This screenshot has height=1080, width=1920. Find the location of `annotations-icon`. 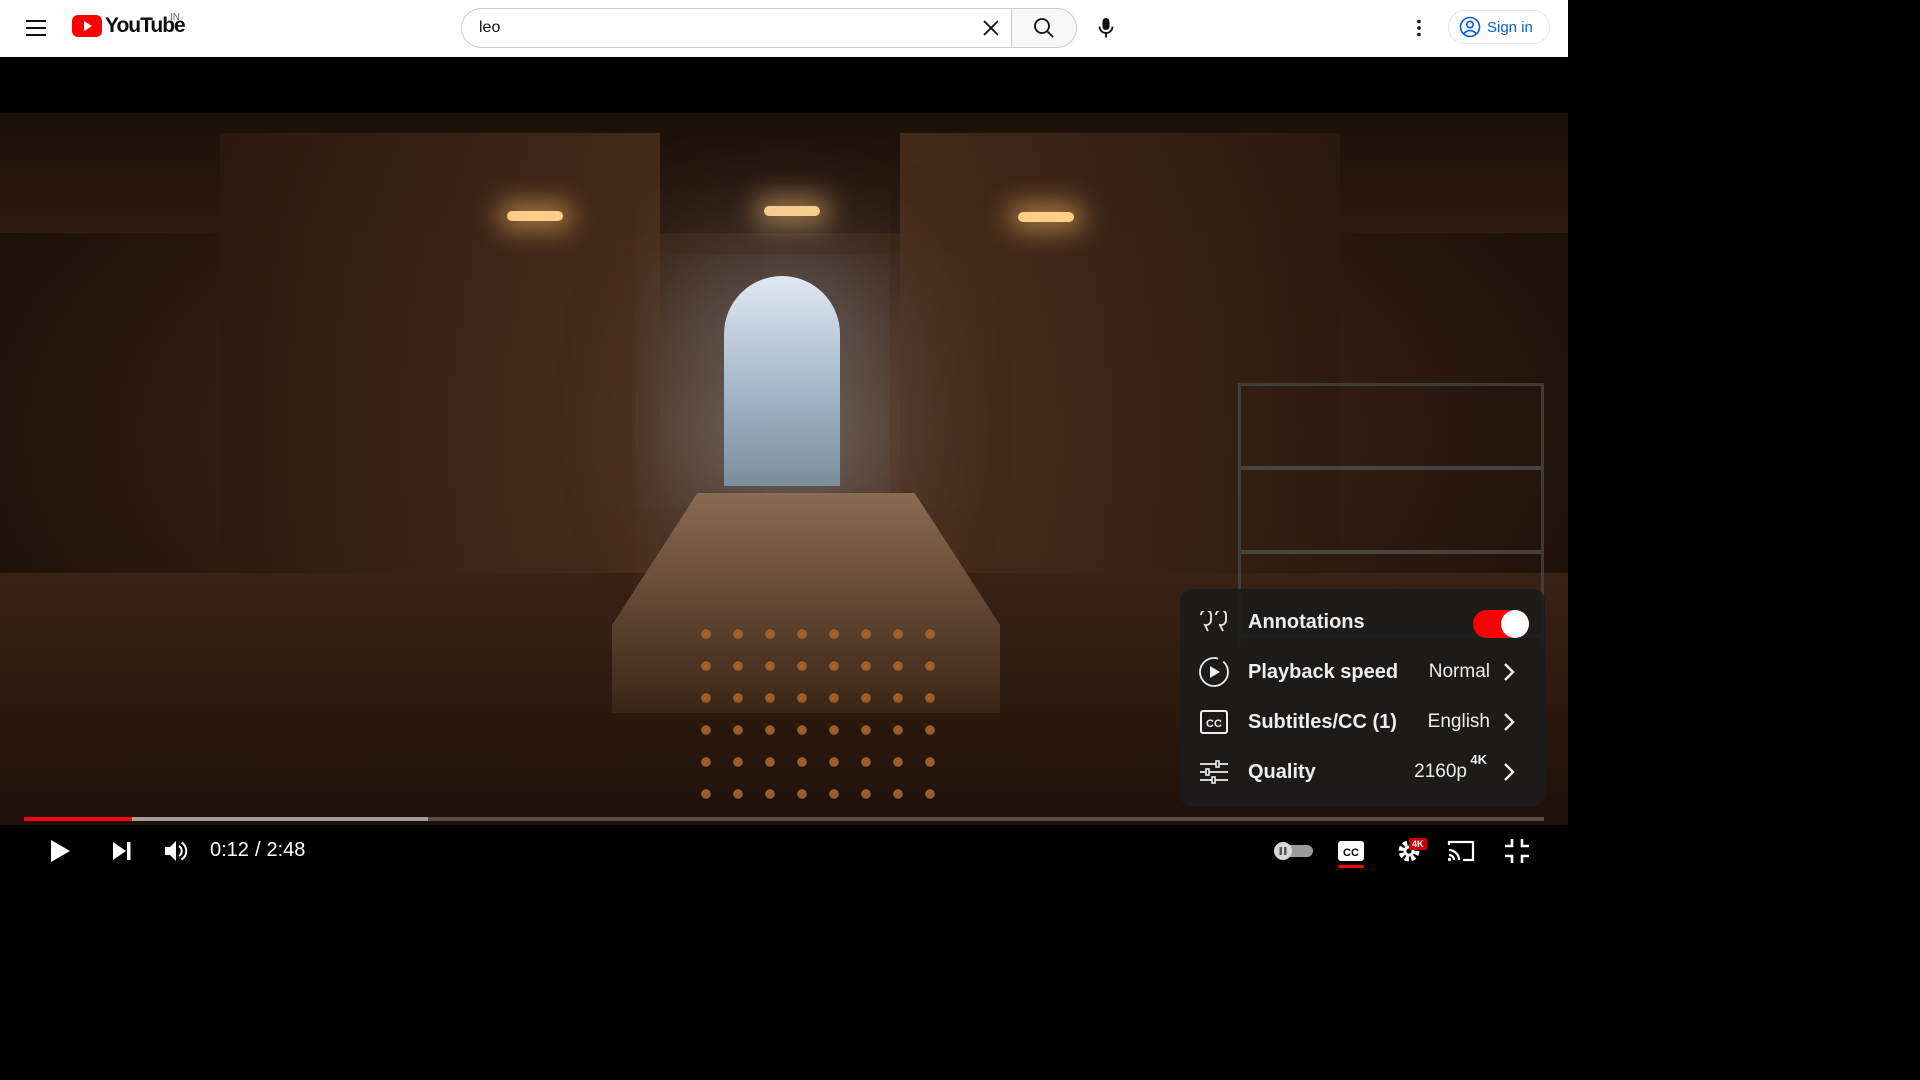

annotations-icon is located at coordinates (1214, 622).